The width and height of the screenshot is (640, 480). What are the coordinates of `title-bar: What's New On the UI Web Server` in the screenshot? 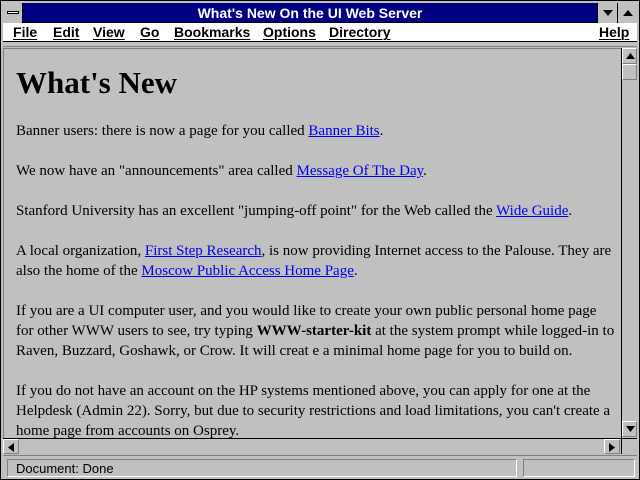 It's located at (320, 13).